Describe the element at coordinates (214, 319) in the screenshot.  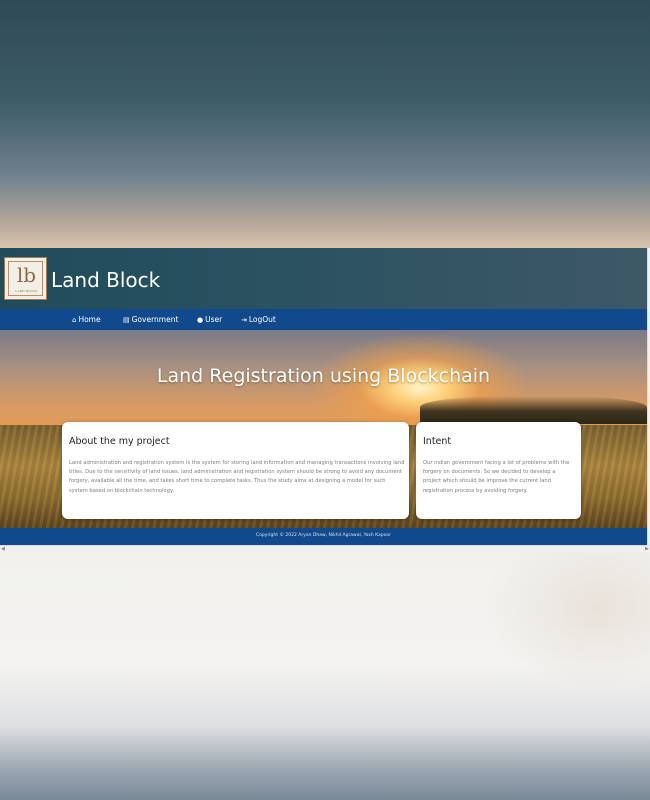
I see `nav-item-label: User` at that location.